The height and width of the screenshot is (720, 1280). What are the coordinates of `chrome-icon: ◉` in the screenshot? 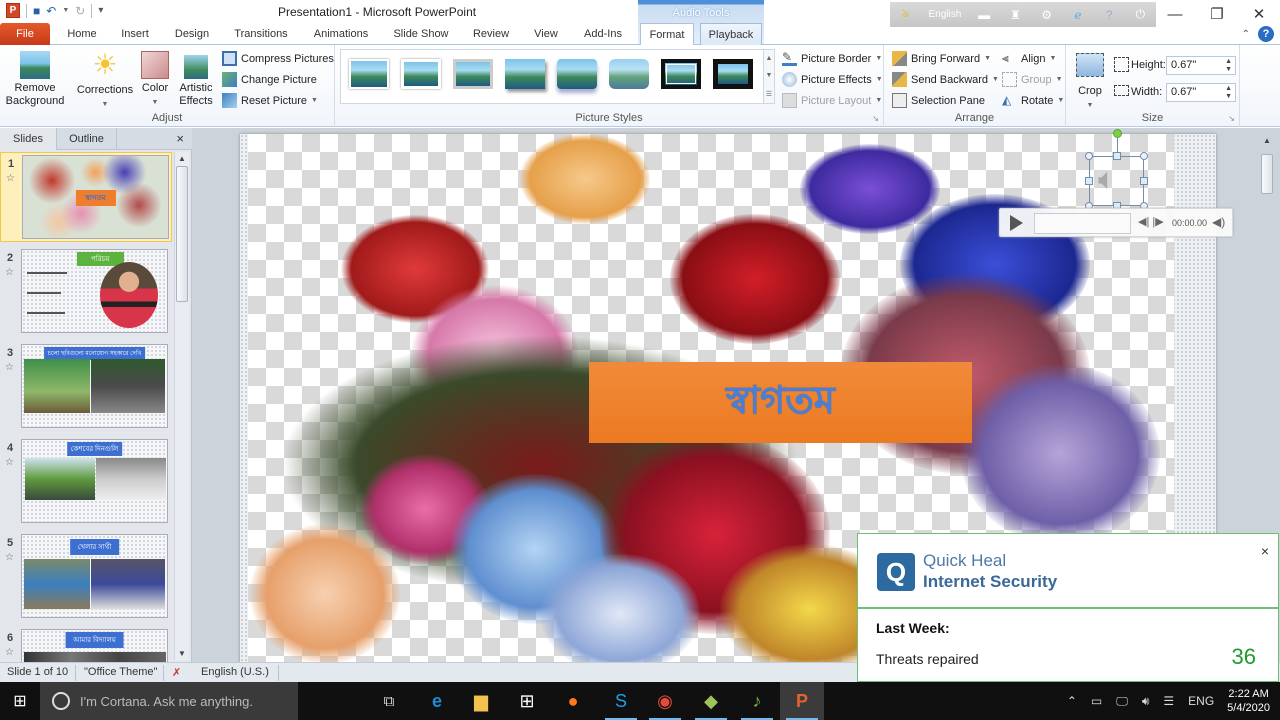 It's located at (665, 701).